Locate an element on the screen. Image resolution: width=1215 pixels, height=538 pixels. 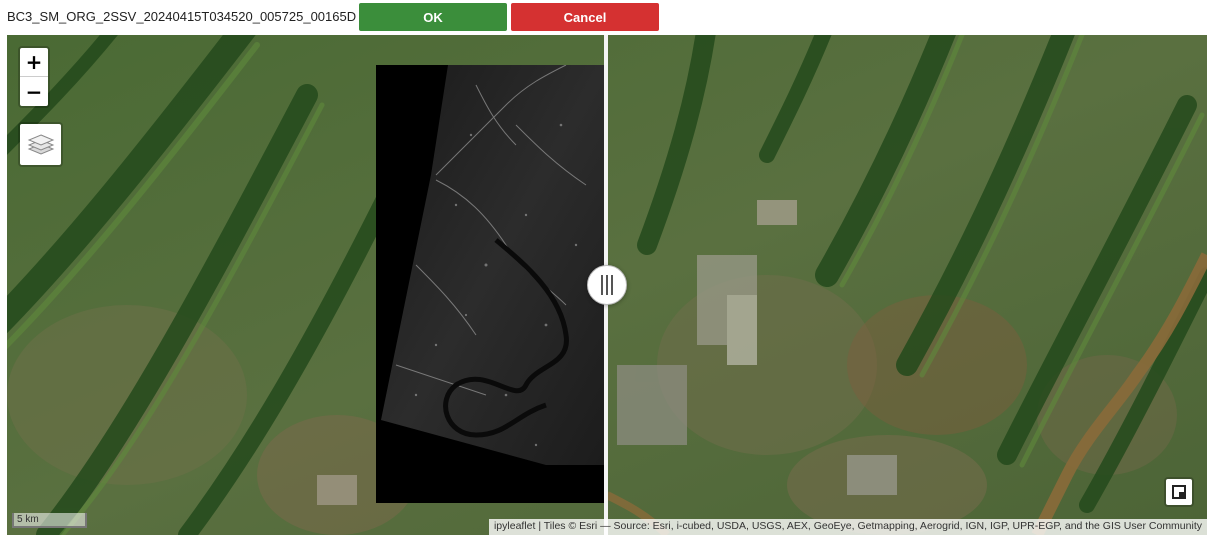
layers-control-button is located at coordinates (40, 144).